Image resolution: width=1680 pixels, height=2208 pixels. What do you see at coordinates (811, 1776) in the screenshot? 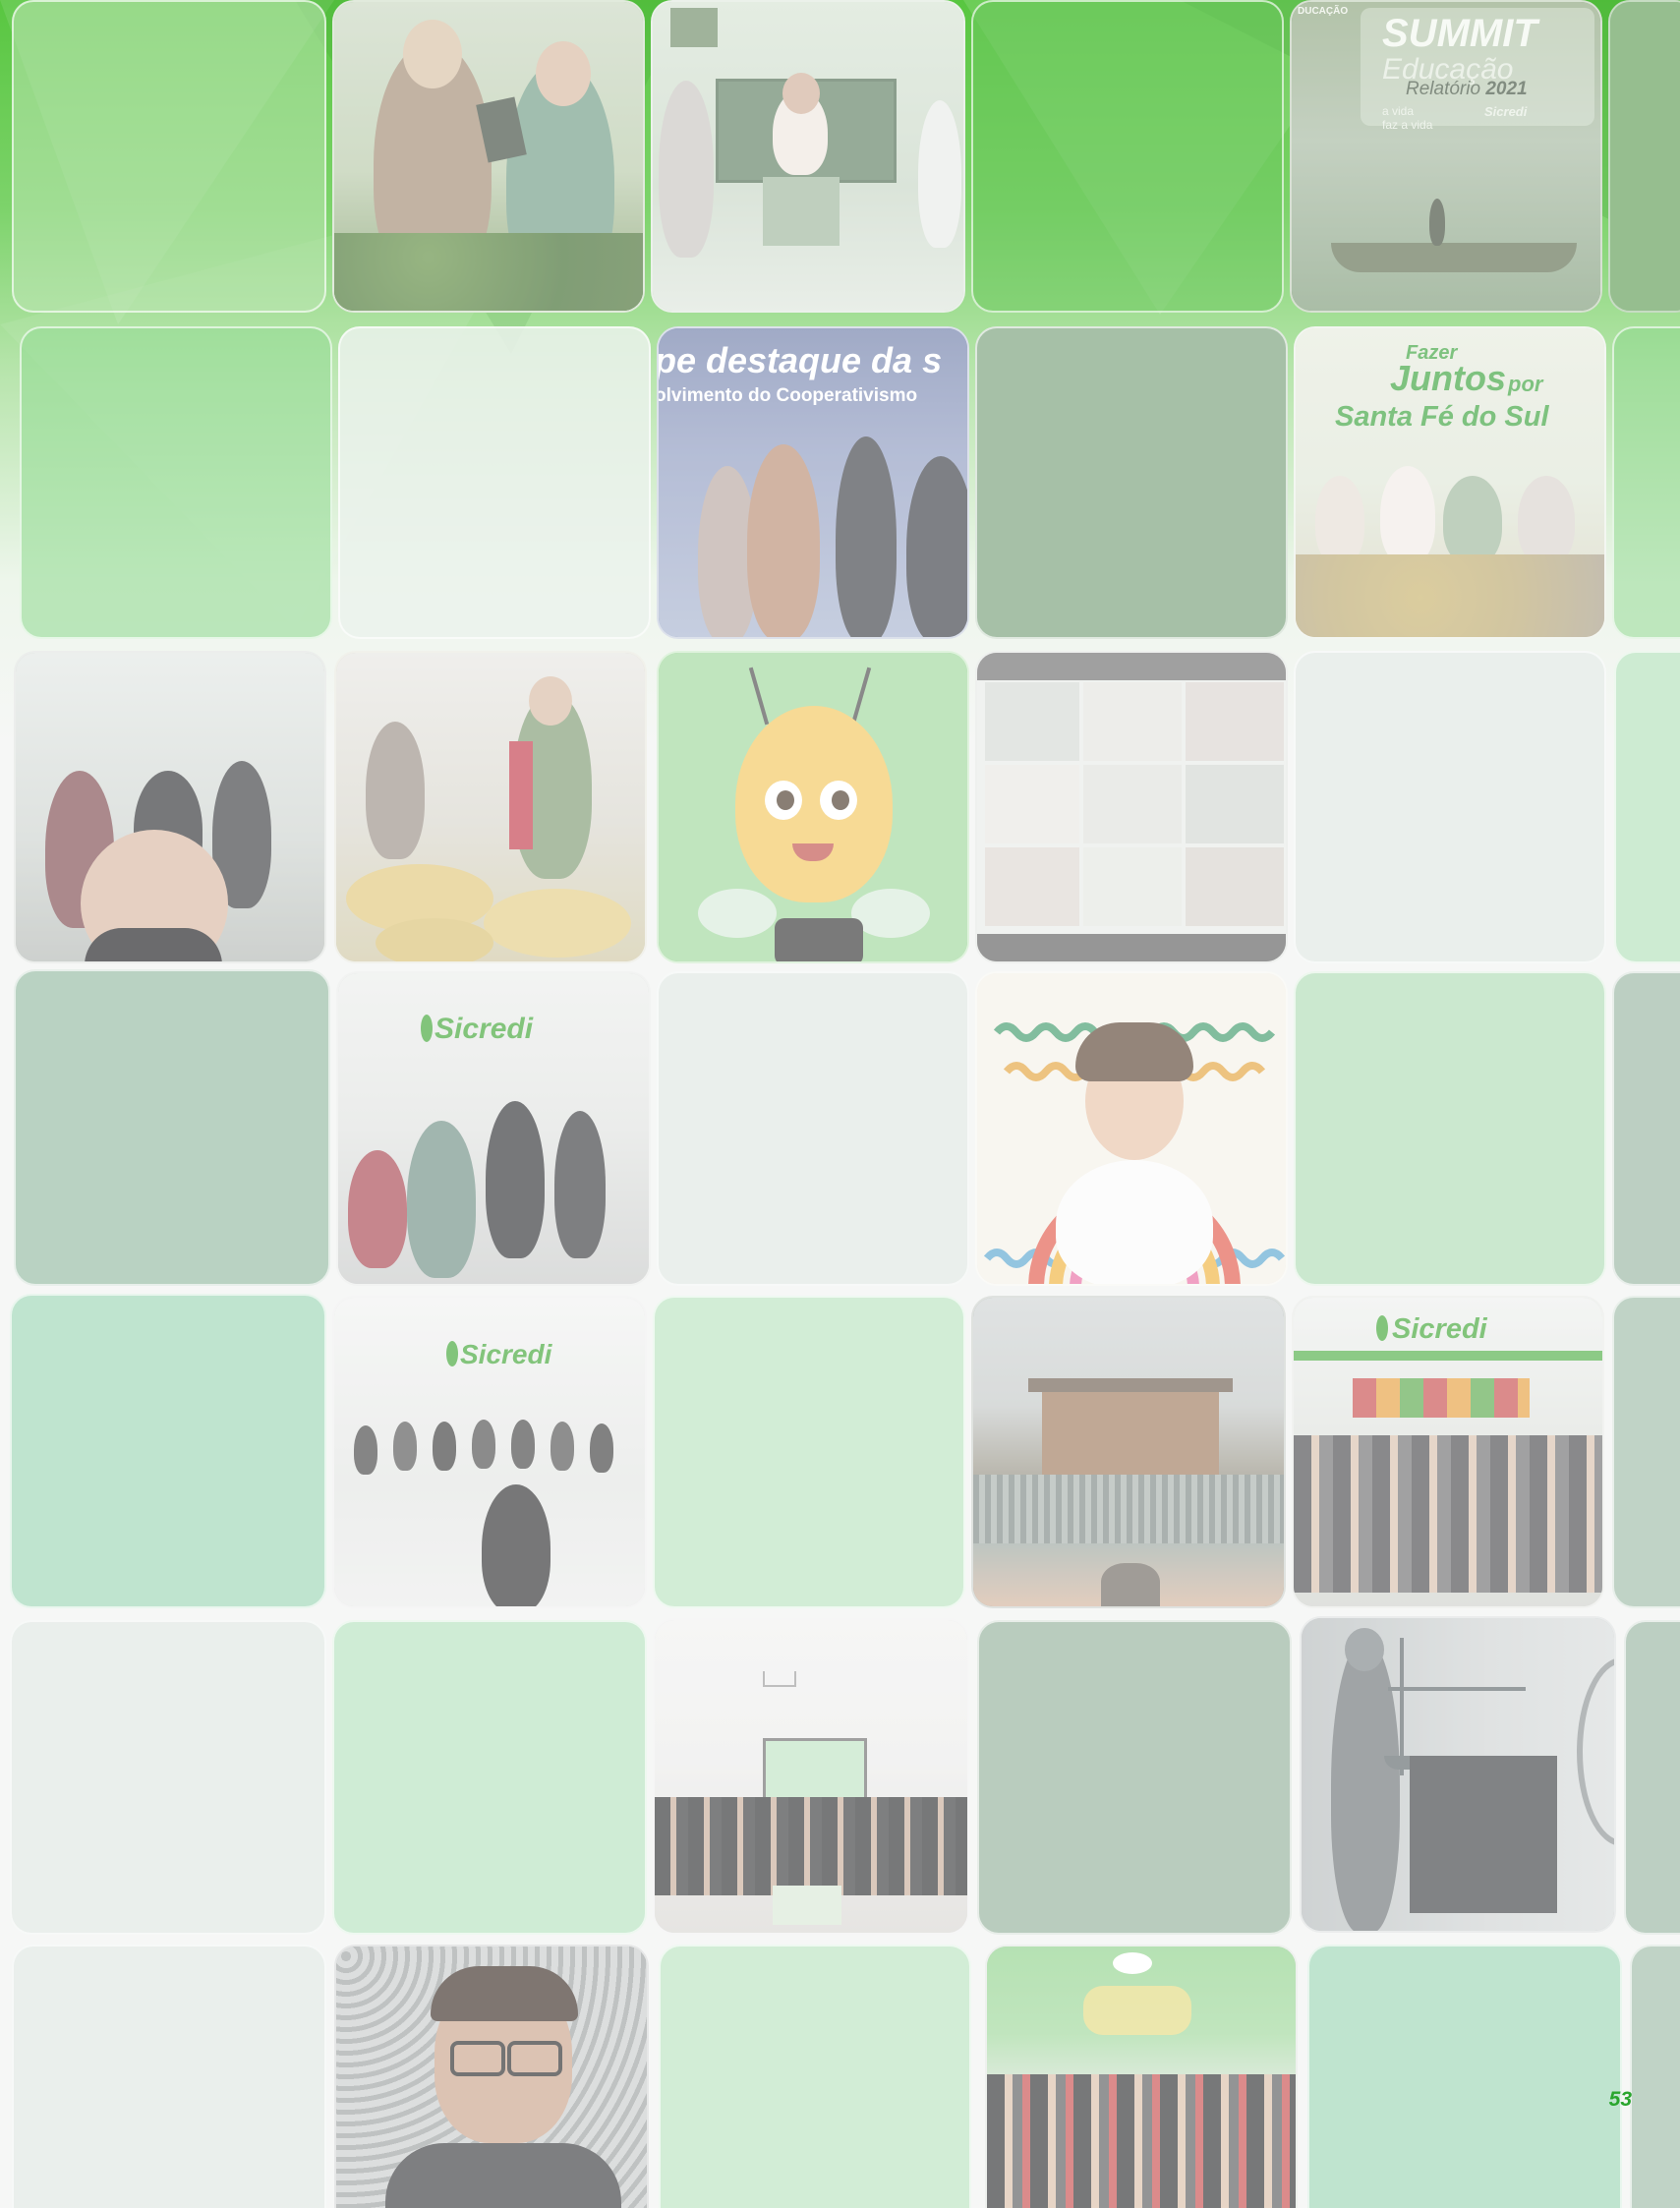
I see `photo-tile-team-group` at bounding box center [811, 1776].